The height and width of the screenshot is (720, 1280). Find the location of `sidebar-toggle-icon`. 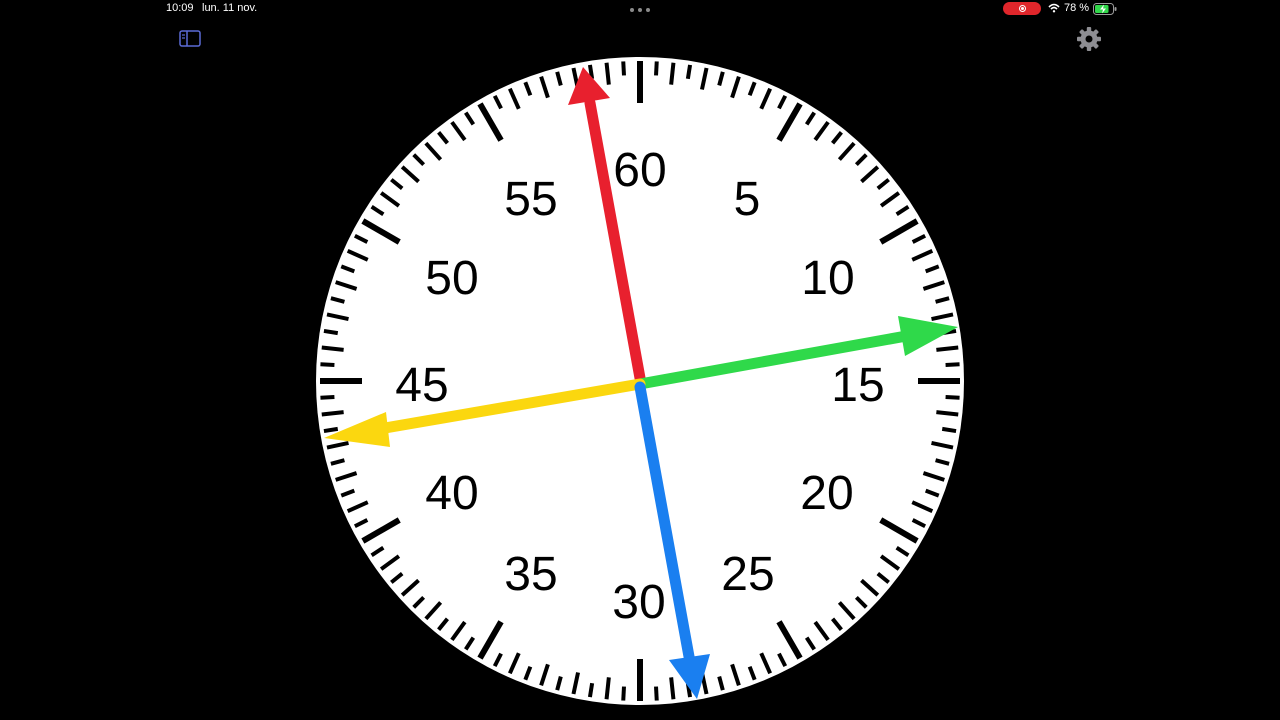

sidebar-toggle-icon is located at coordinates (190, 38).